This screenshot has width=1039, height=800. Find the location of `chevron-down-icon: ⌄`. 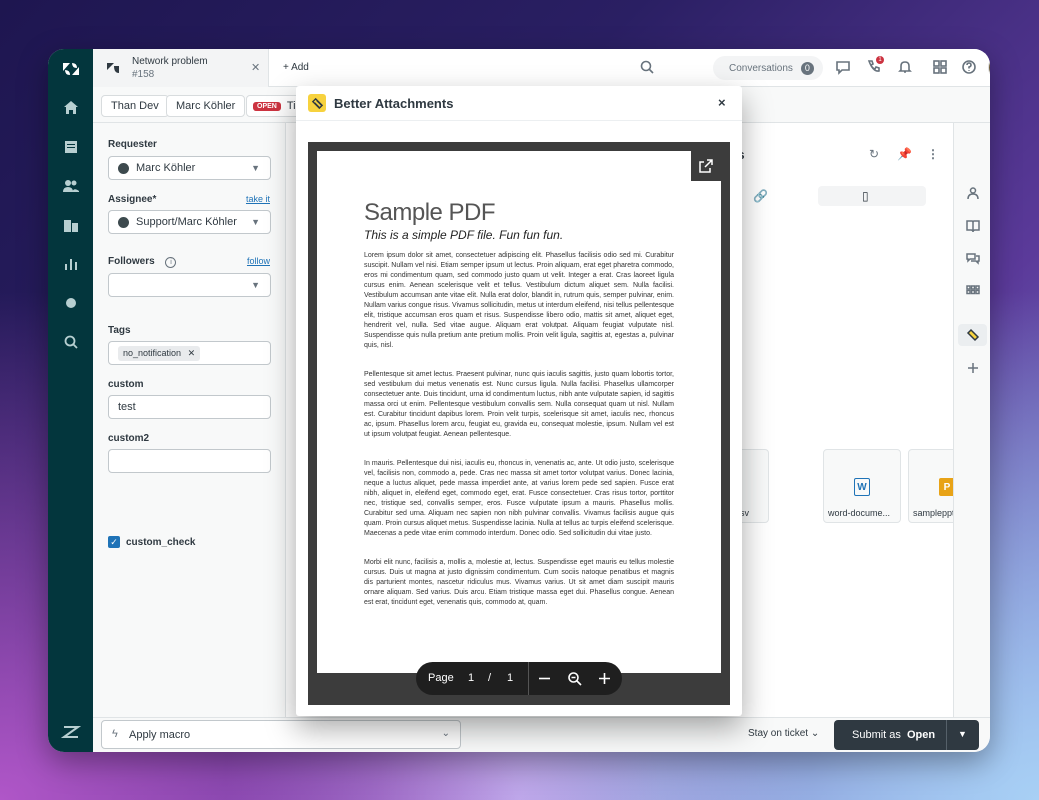

chevron-down-icon: ⌄ is located at coordinates (815, 733).